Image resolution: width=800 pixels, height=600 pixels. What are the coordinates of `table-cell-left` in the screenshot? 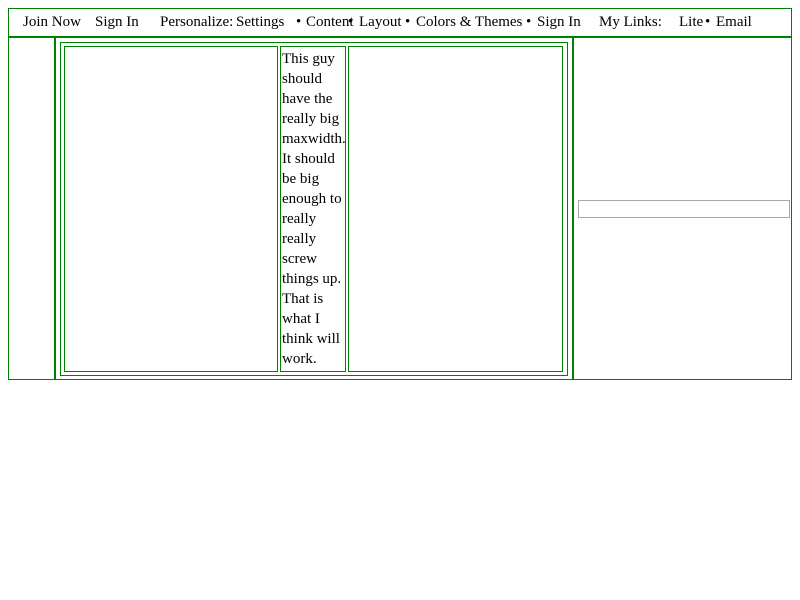 It's located at (171, 209).